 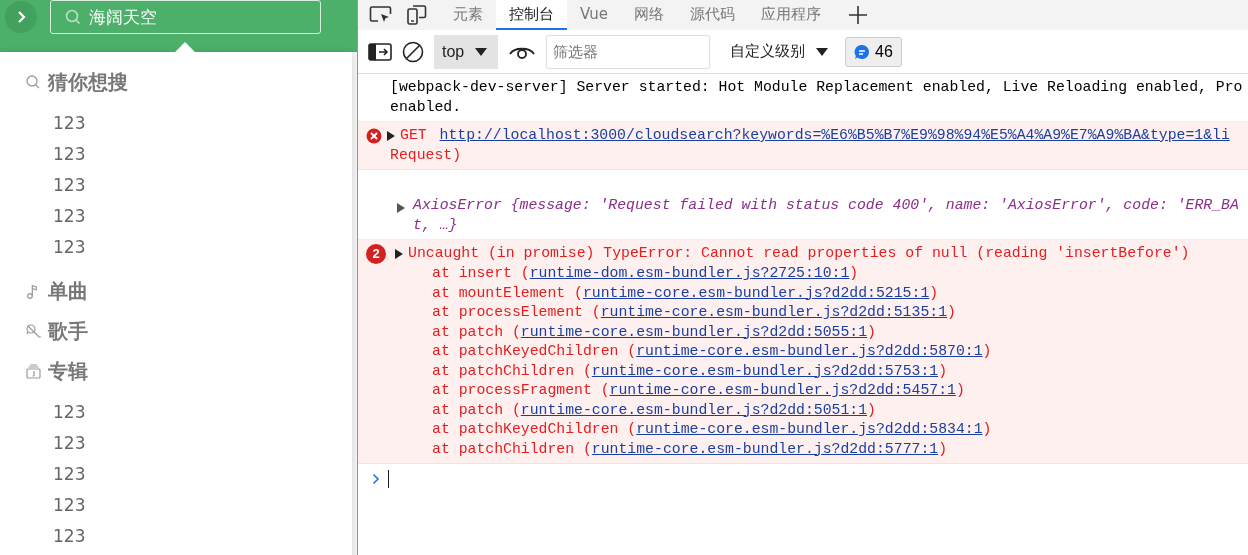 What do you see at coordinates (779, 51) in the screenshot?
I see `log-level-dropdown: 自定义级别` at bounding box center [779, 51].